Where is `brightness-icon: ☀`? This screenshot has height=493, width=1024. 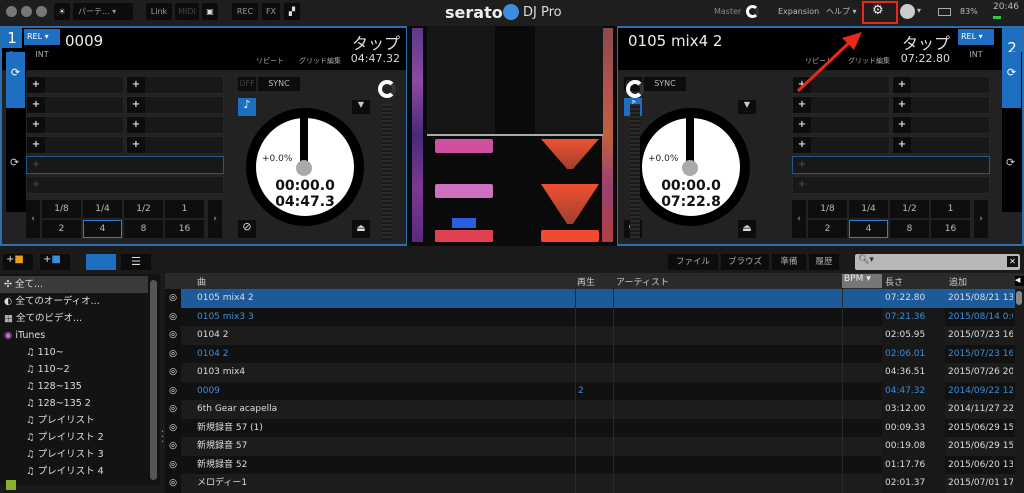
brightness-icon: ☀ is located at coordinates (62, 11).